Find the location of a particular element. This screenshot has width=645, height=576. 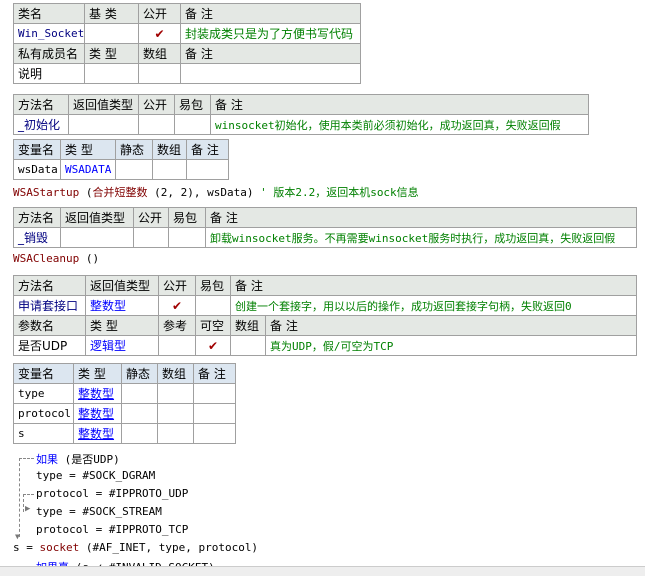

code-line: type = #SOCK_DGRAM is located at coordinates (95, 475).